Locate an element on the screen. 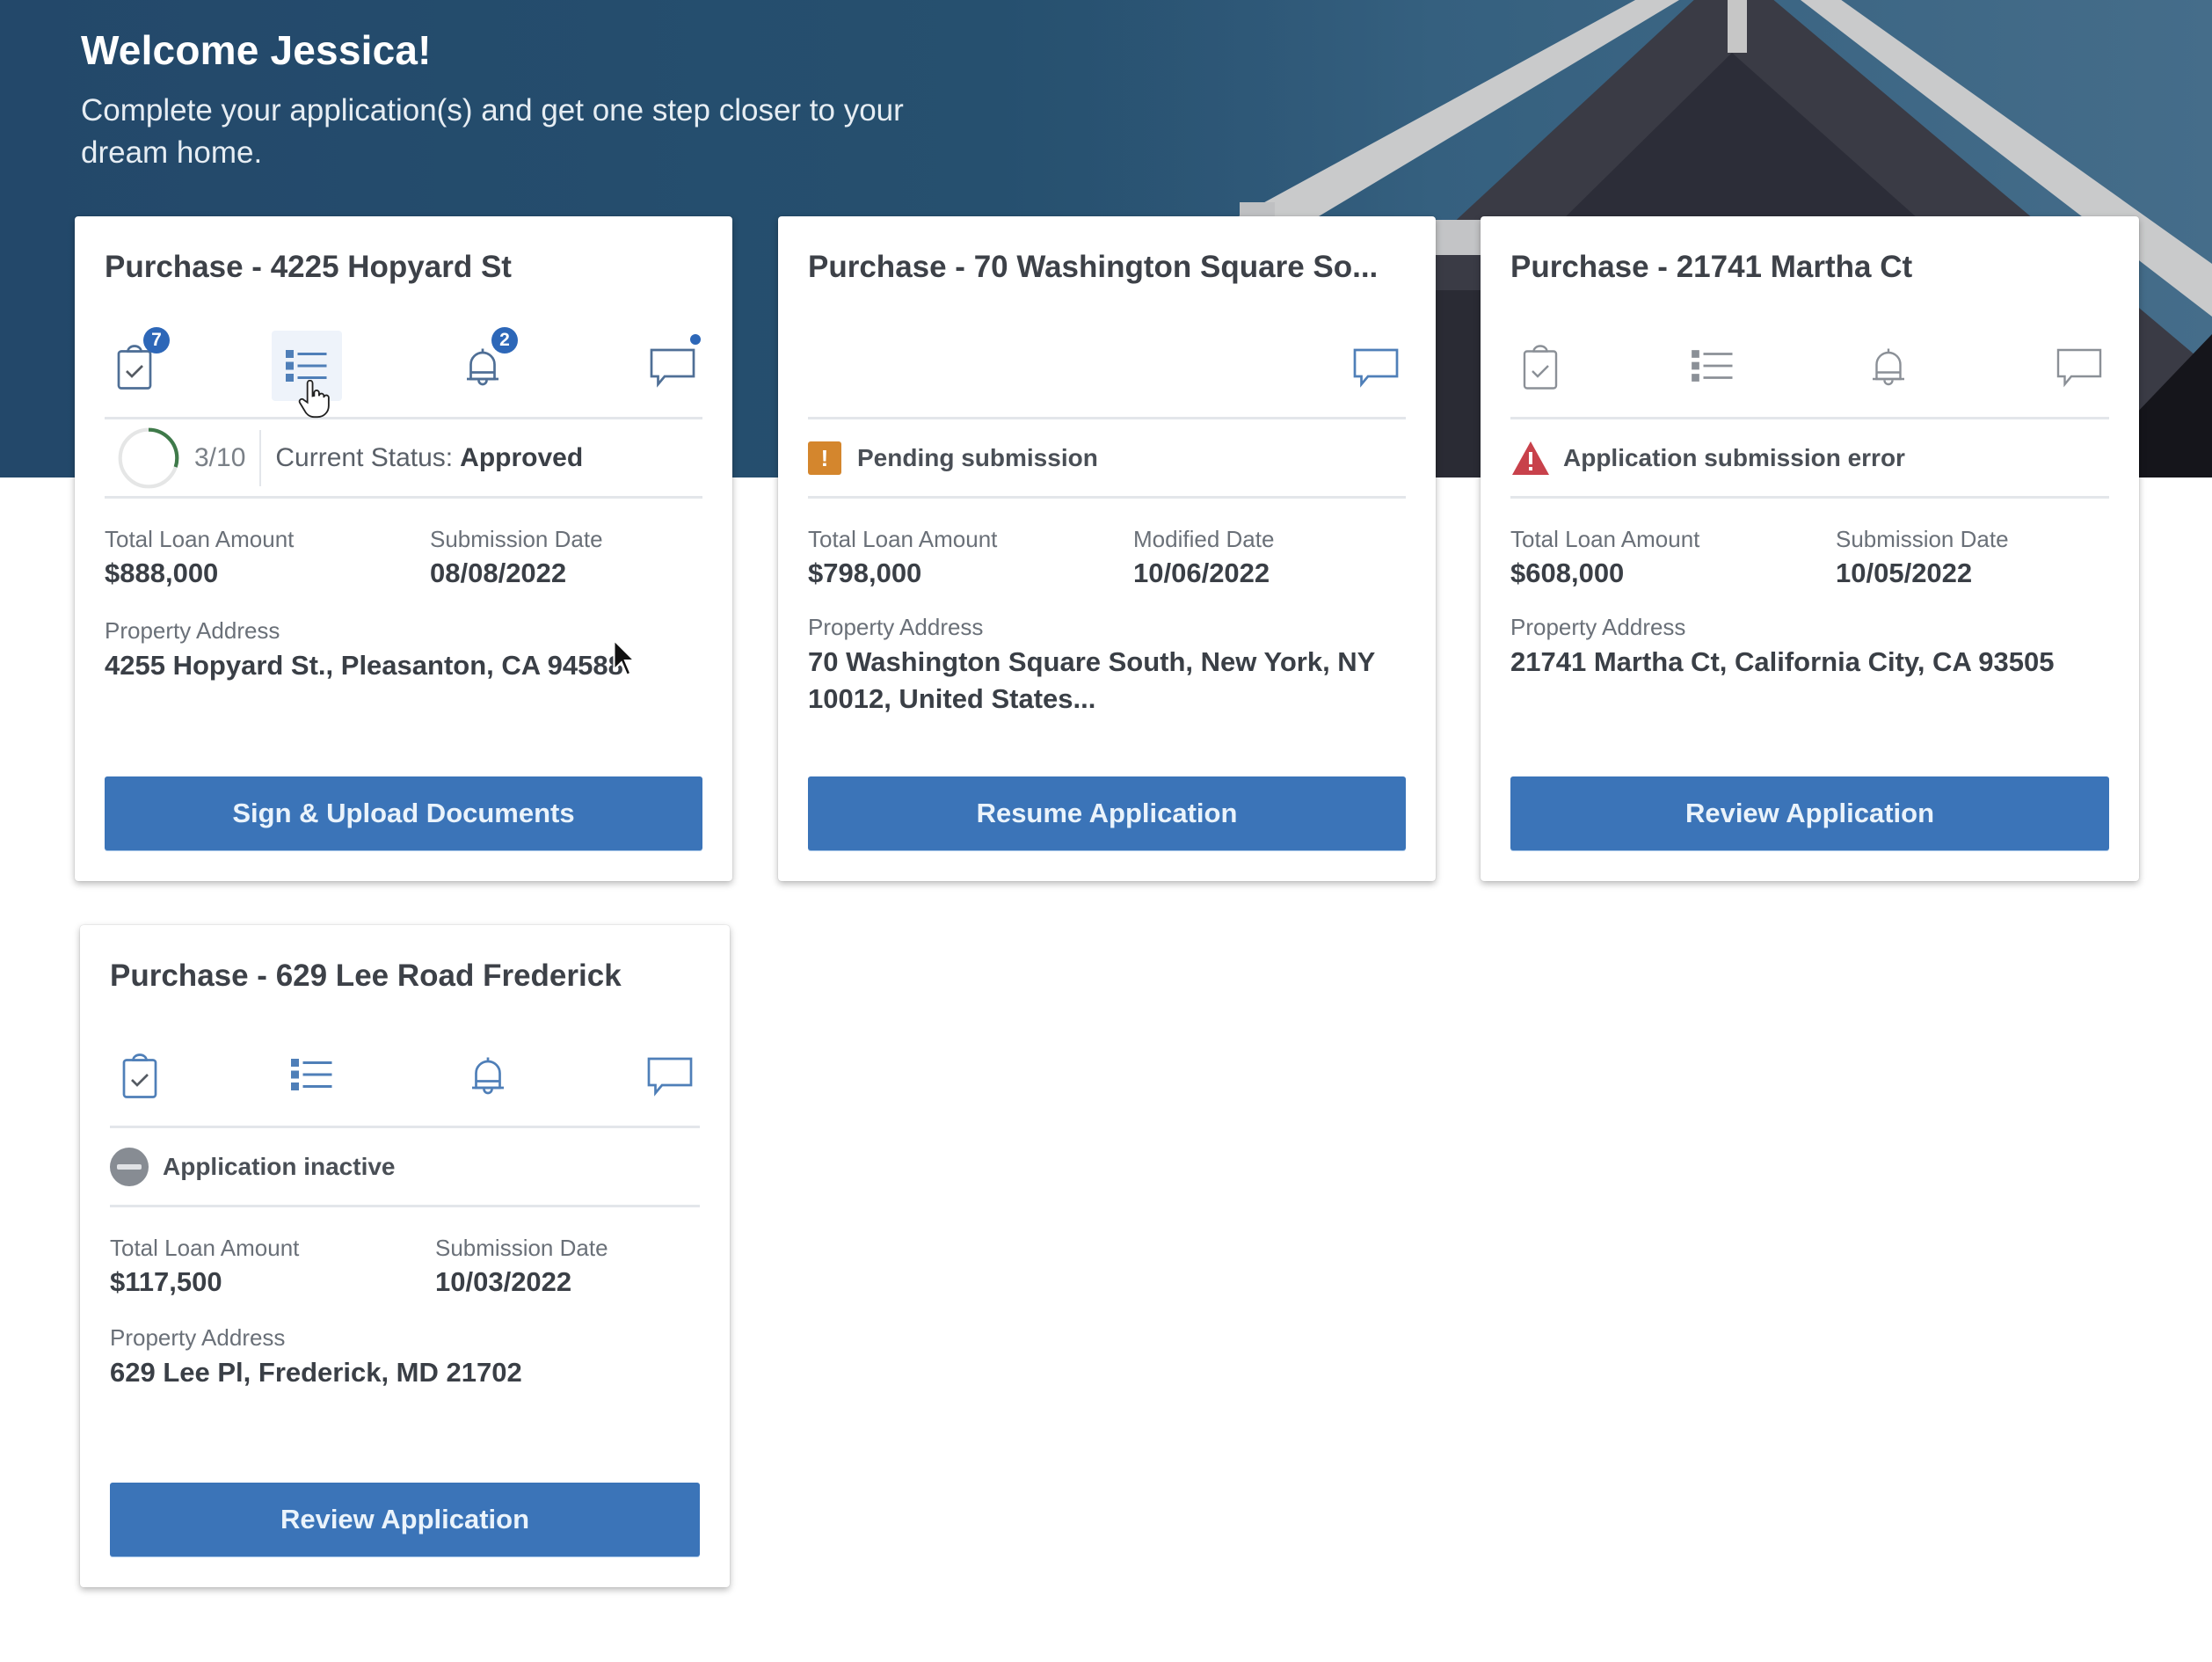 The image size is (2212, 1662). status-row: ! Pending submission is located at coordinates (1107, 458).